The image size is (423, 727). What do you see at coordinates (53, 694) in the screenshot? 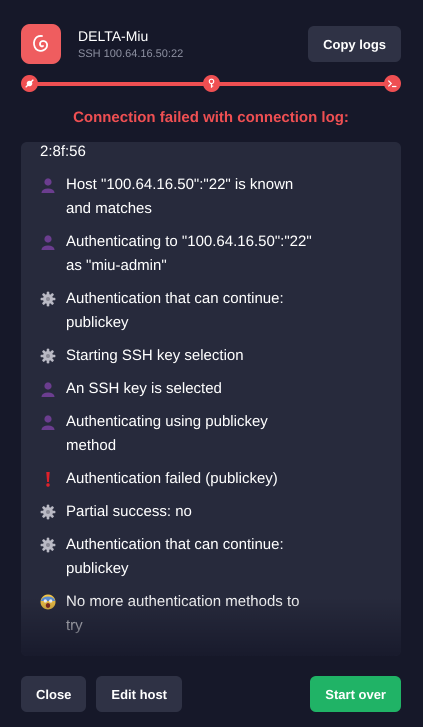
I see `dialog-button: Close` at bounding box center [53, 694].